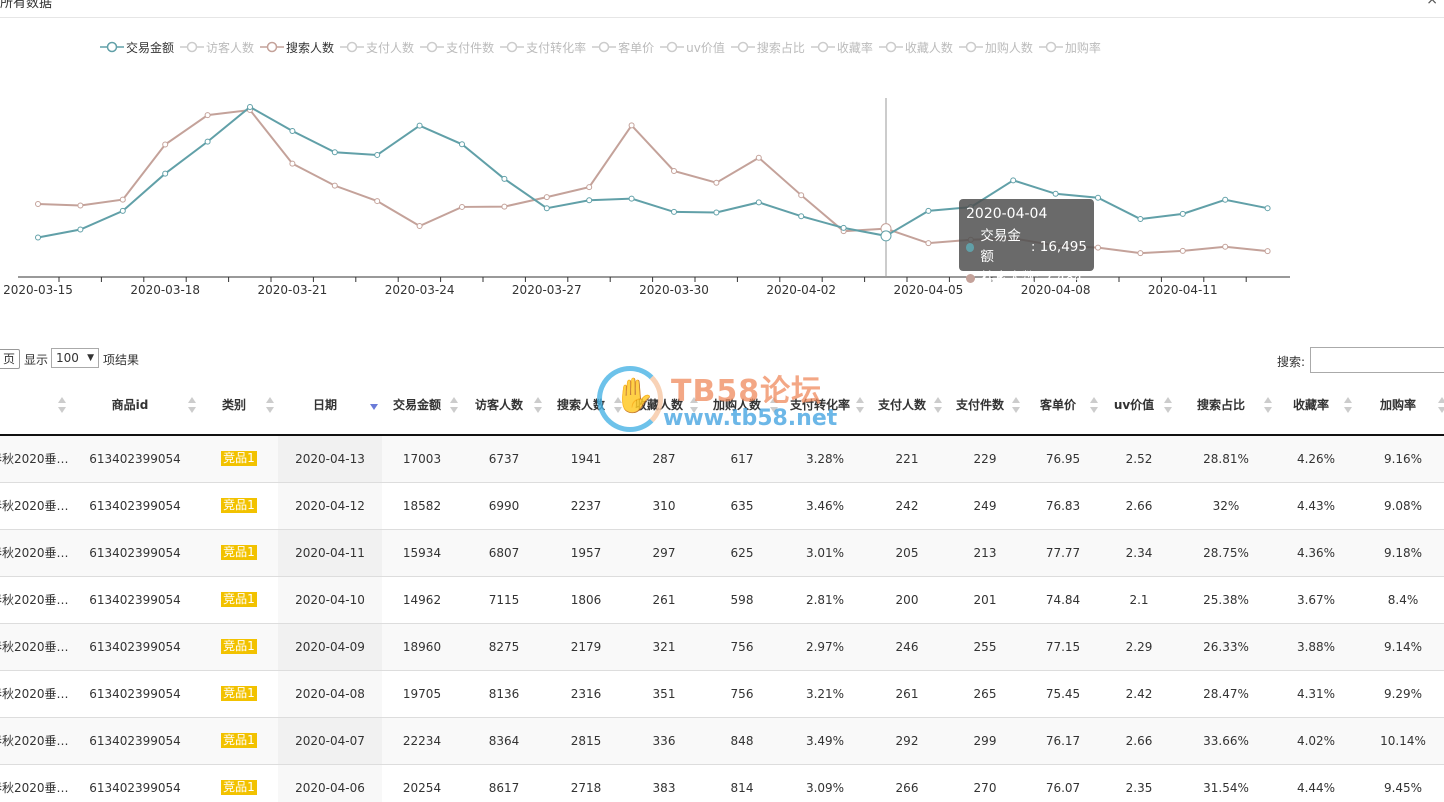  What do you see at coordinates (330, 405) in the screenshot?
I see `column-header: 日期` at bounding box center [330, 405].